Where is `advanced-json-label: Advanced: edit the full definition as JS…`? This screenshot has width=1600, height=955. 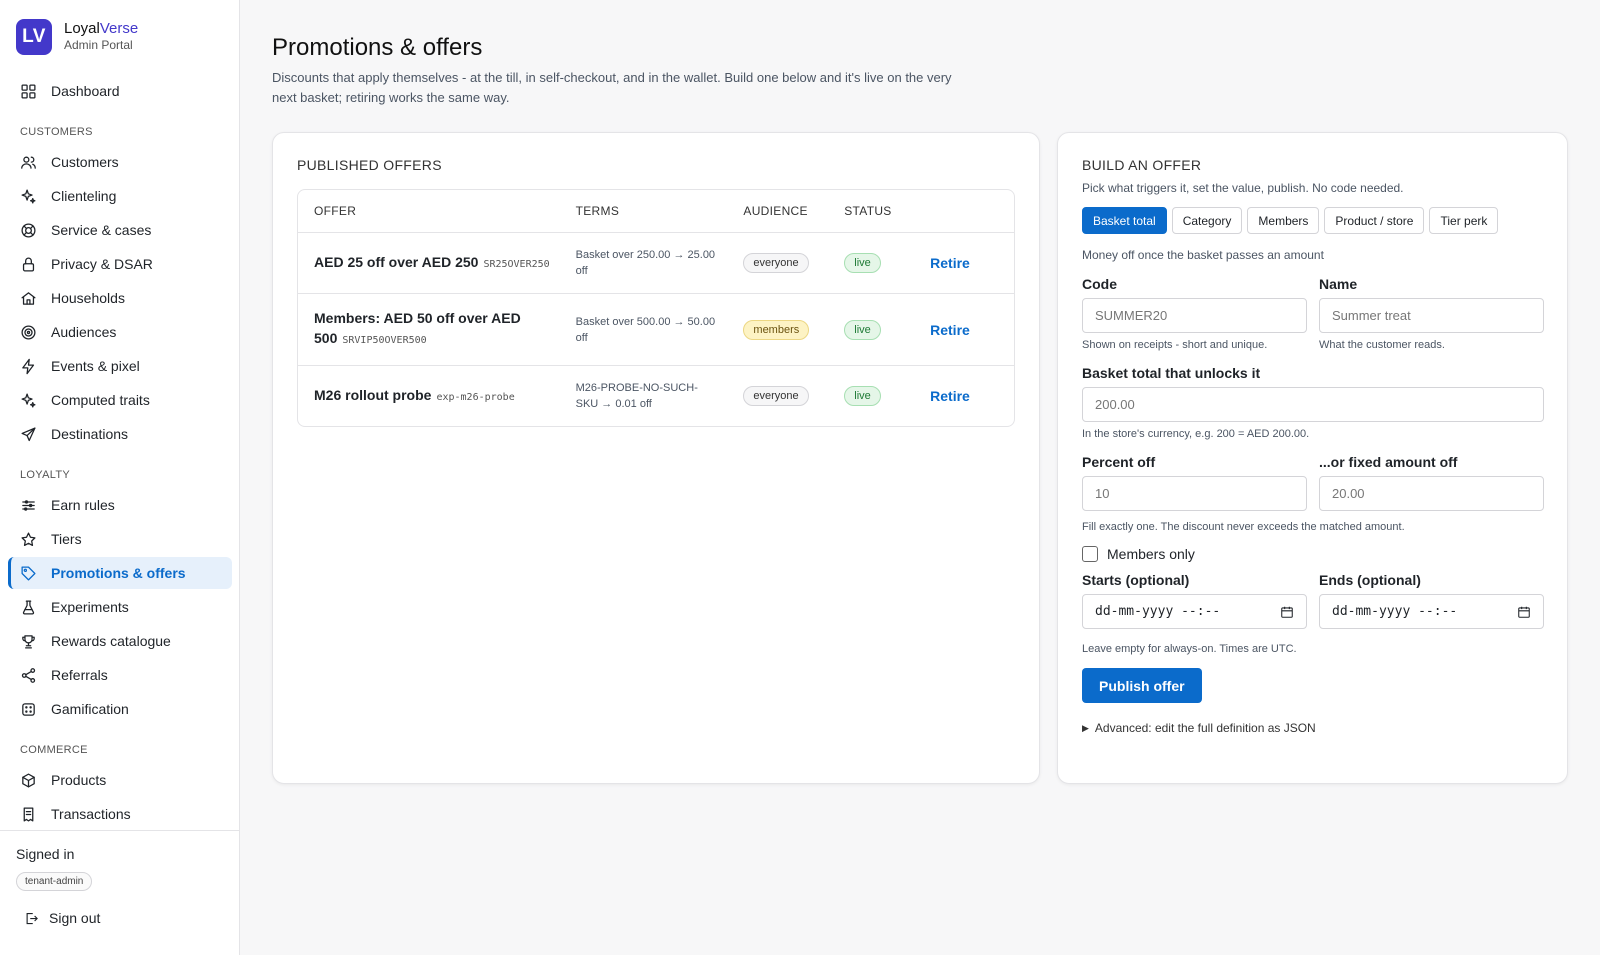
advanced-json-label: Advanced: edit the full definition as JS… is located at coordinates (1205, 728).